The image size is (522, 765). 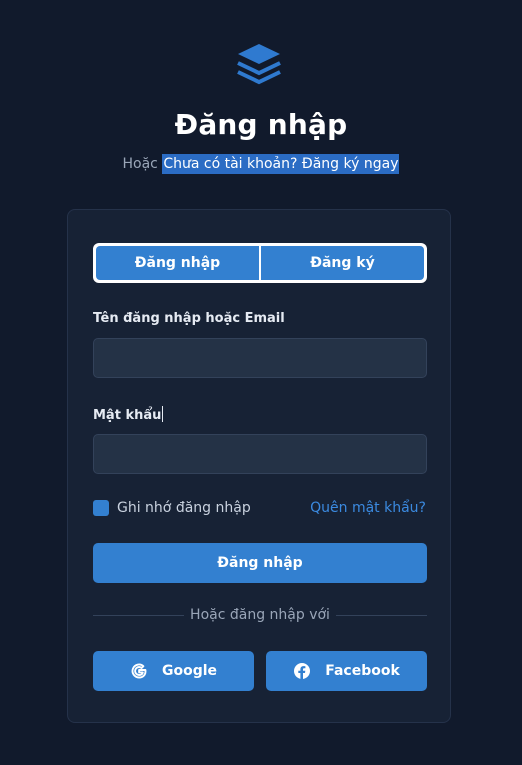 I want to click on password-label: Mật khẩu, so click(x=127, y=415).